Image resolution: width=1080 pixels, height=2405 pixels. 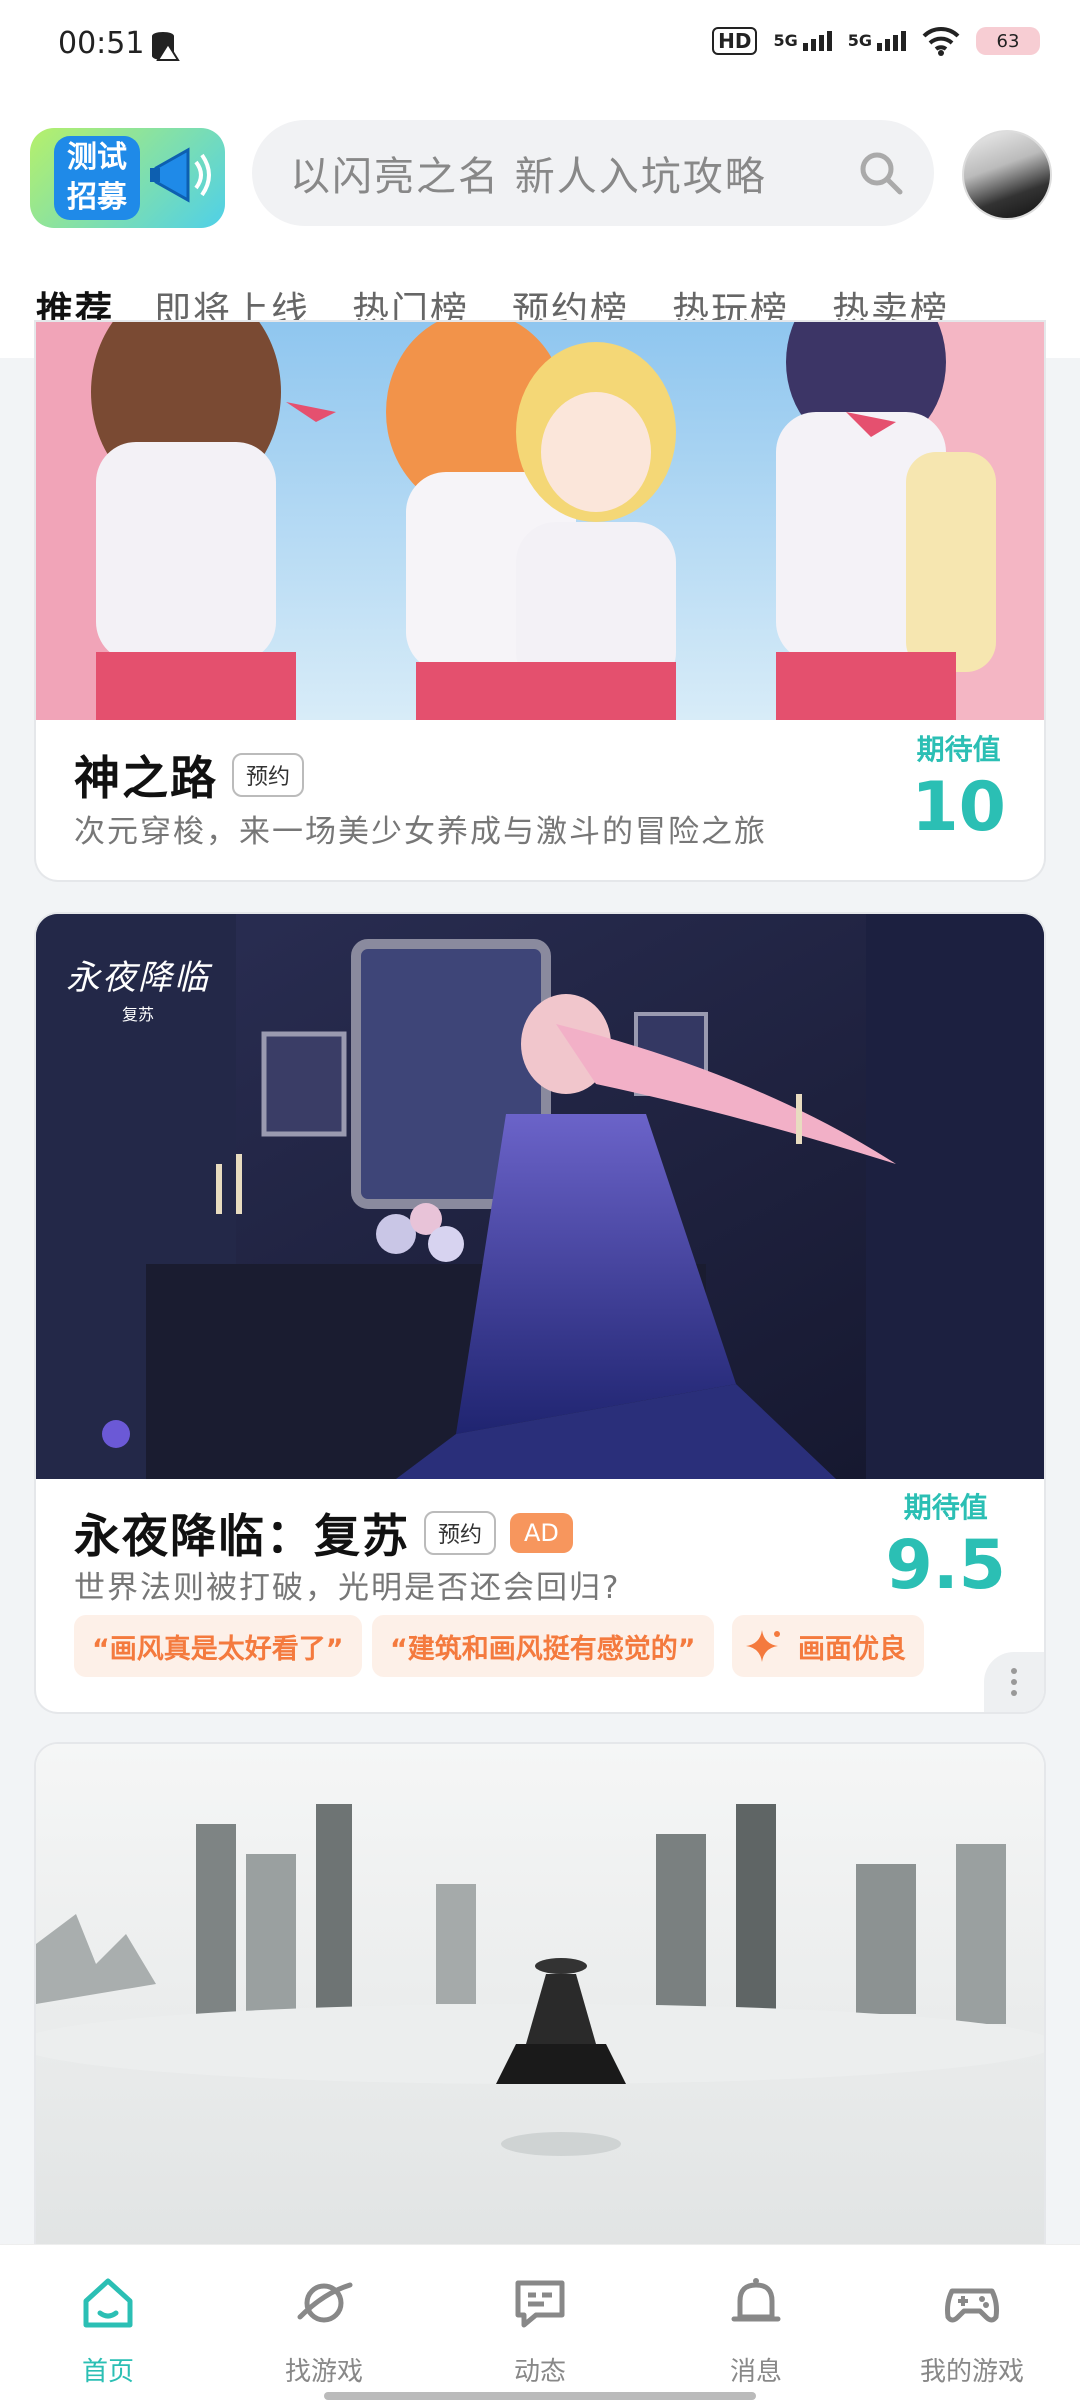 I want to click on promo-line-2: 招募, so click(x=97, y=197).